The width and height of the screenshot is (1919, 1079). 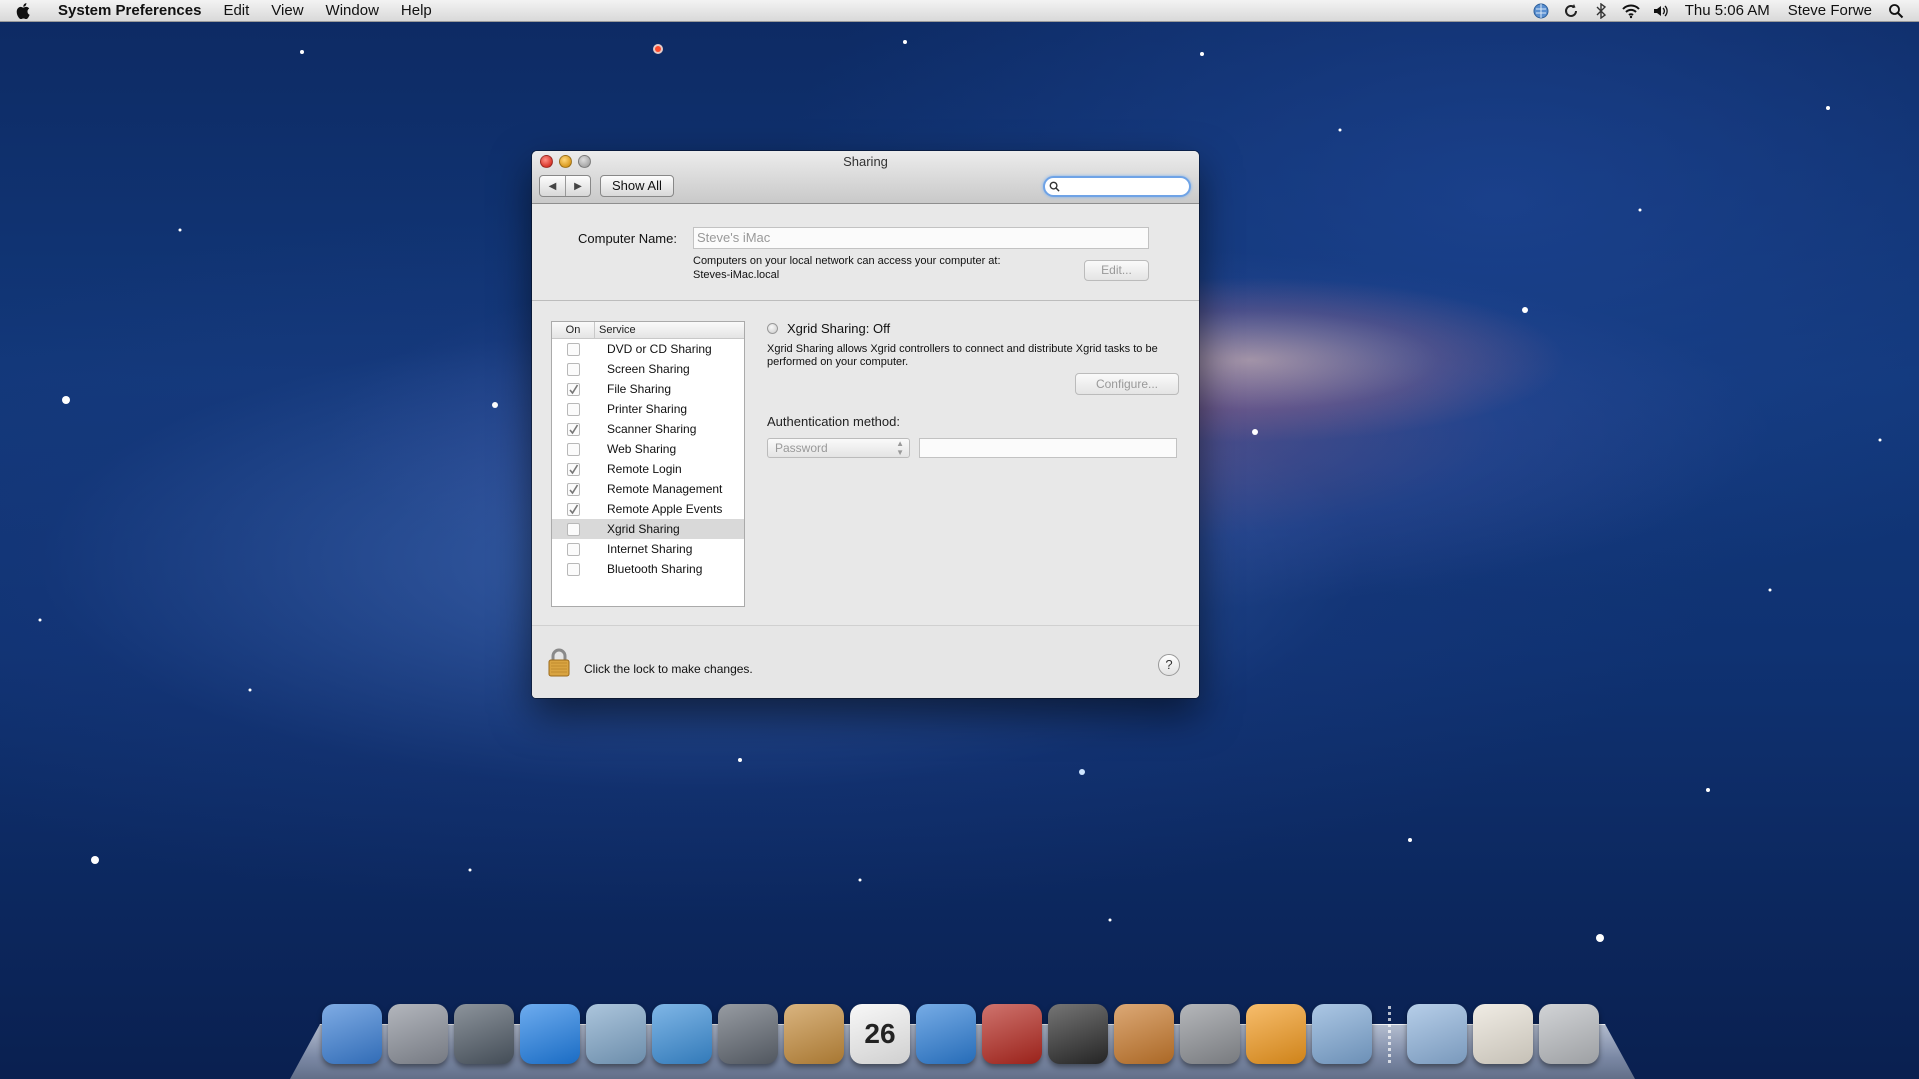 I want to click on header-service: Service, so click(x=615, y=330).